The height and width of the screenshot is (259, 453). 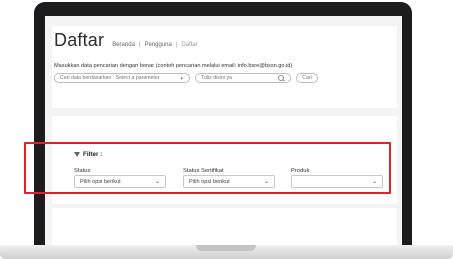 I want to click on search-input: Tulis disini ya, so click(x=243, y=78).